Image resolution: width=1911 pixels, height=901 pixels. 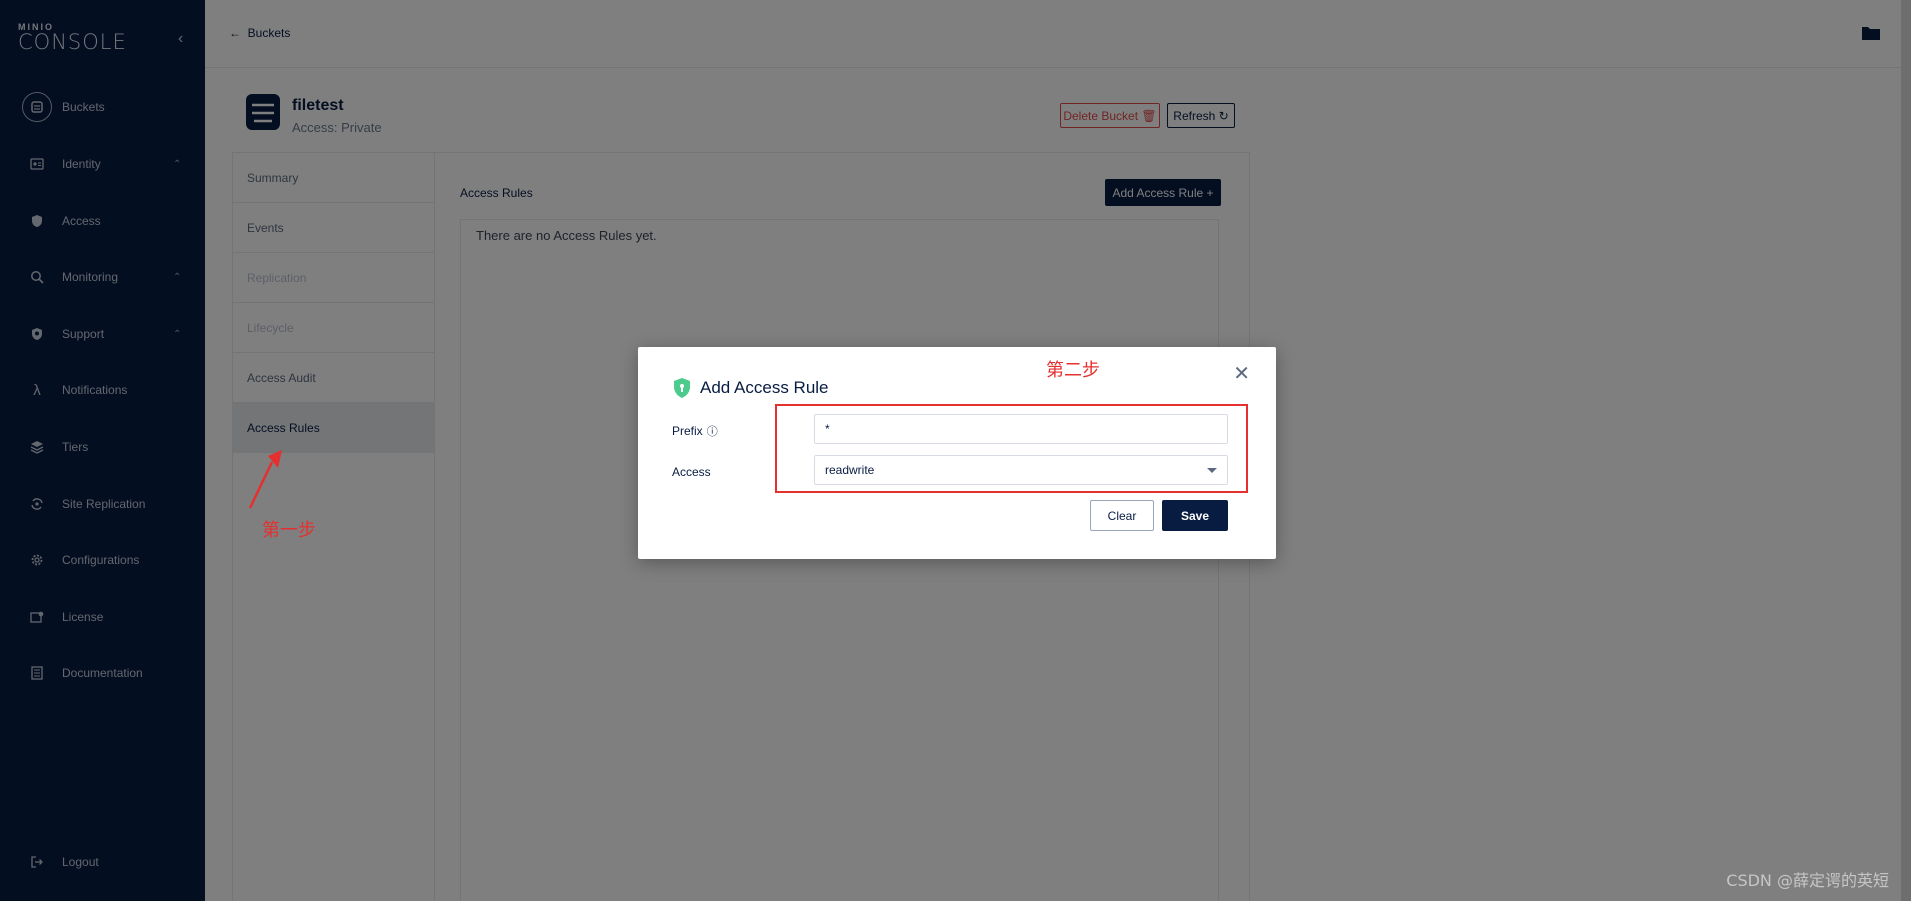 I want to click on shield-icon, so click(x=682, y=388).